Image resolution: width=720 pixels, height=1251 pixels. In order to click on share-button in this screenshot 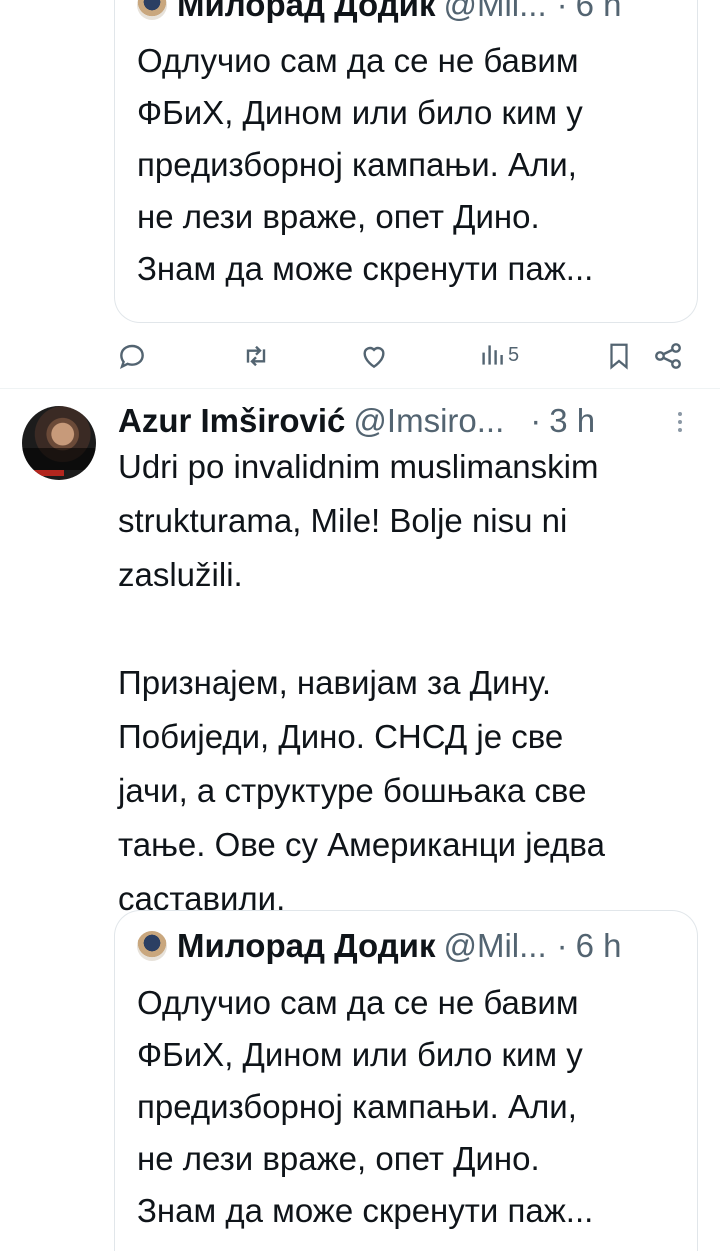, I will do `click(668, 356)`.